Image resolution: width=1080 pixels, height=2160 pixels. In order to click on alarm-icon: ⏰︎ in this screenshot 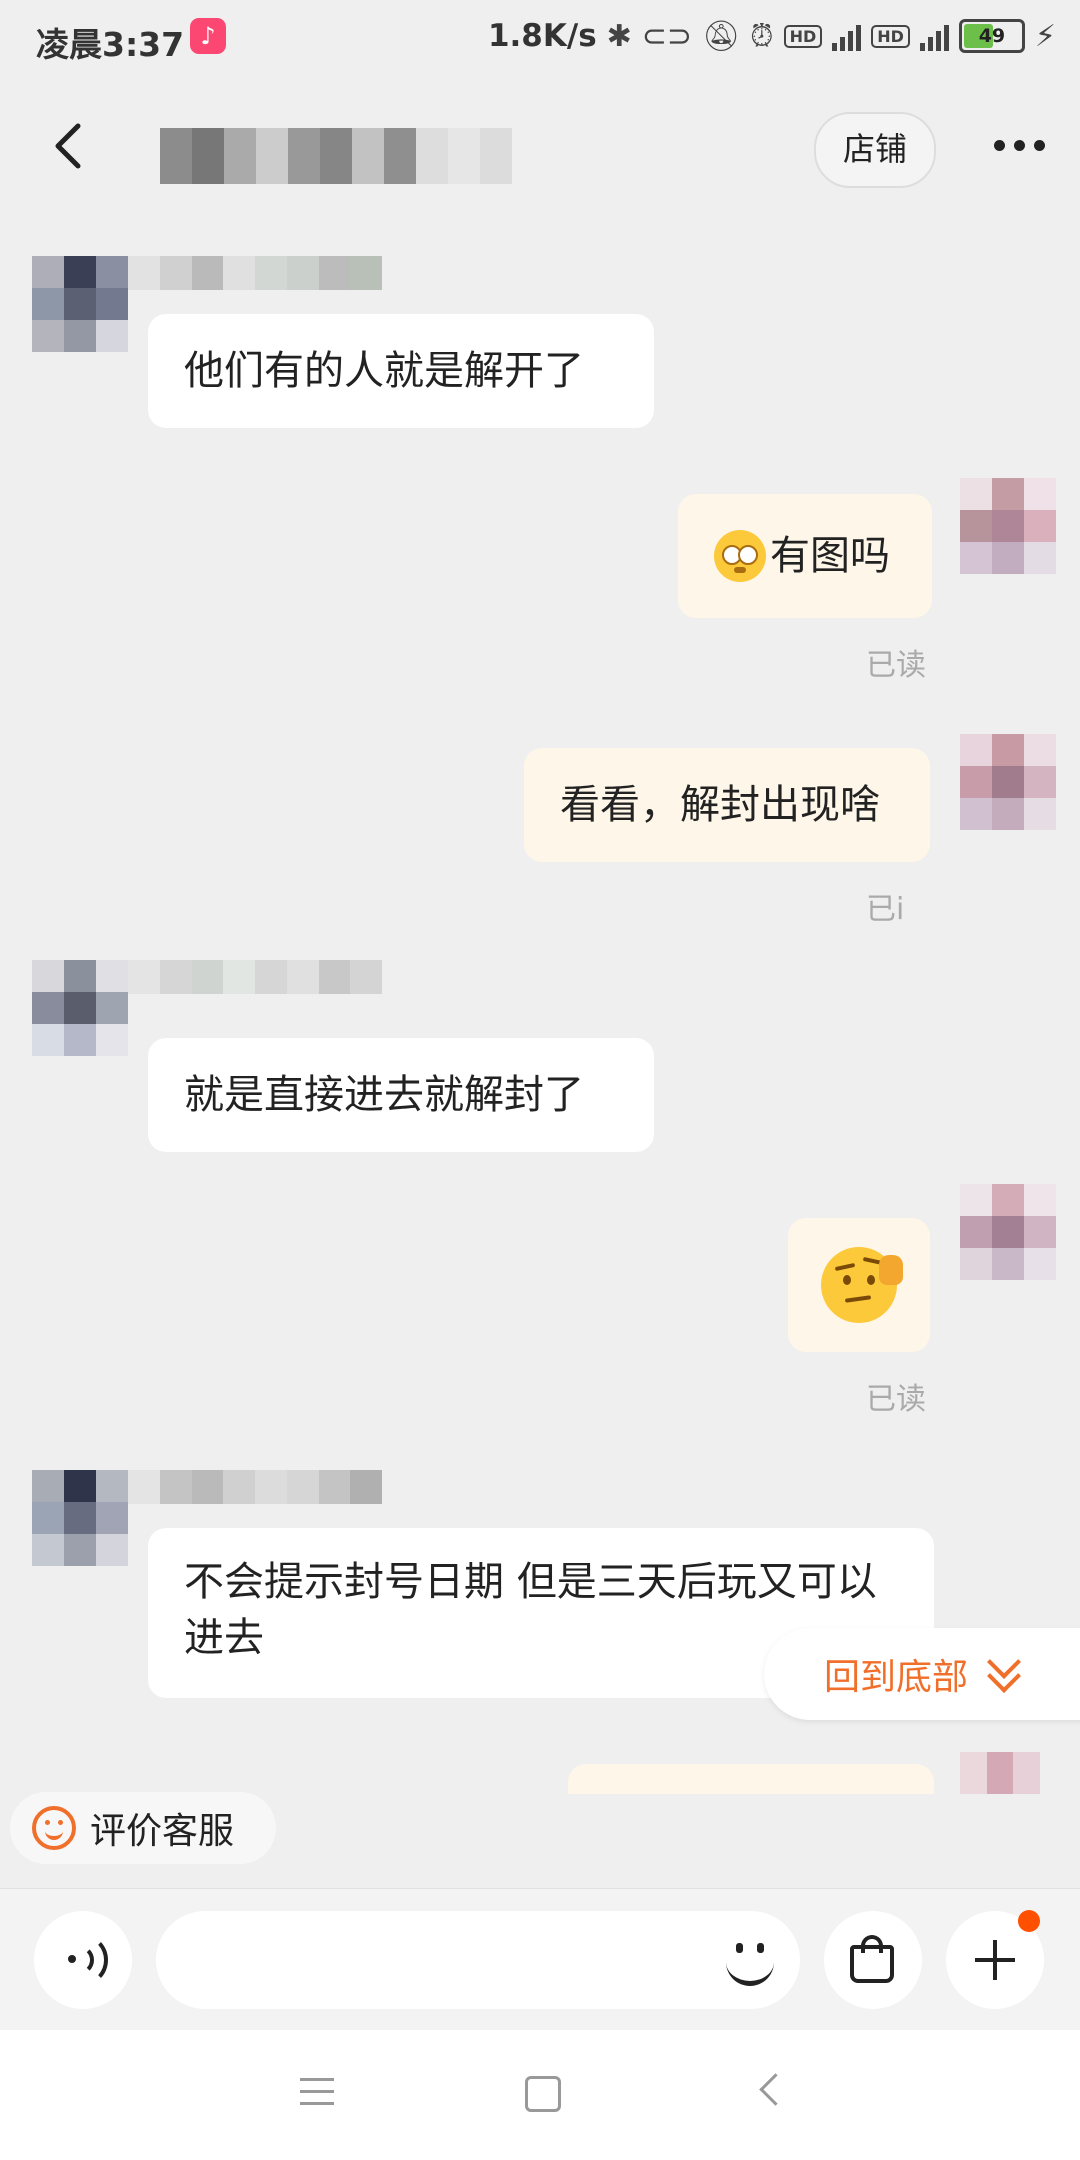, I will do `click(762, 36)`.